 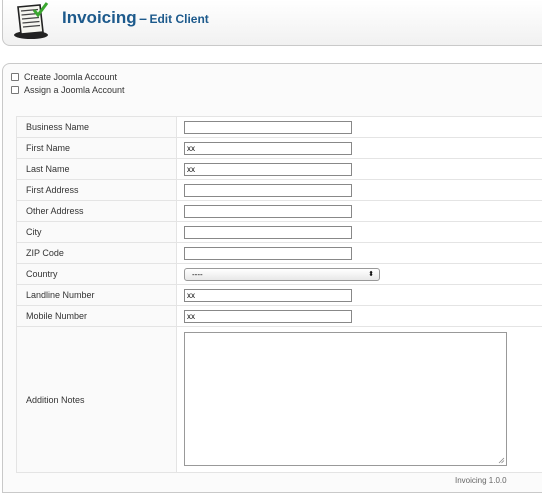 What do you see at coordinates (268, 190) in the screenshot?
I see `first-address-field` at bounding box center [268, 190].